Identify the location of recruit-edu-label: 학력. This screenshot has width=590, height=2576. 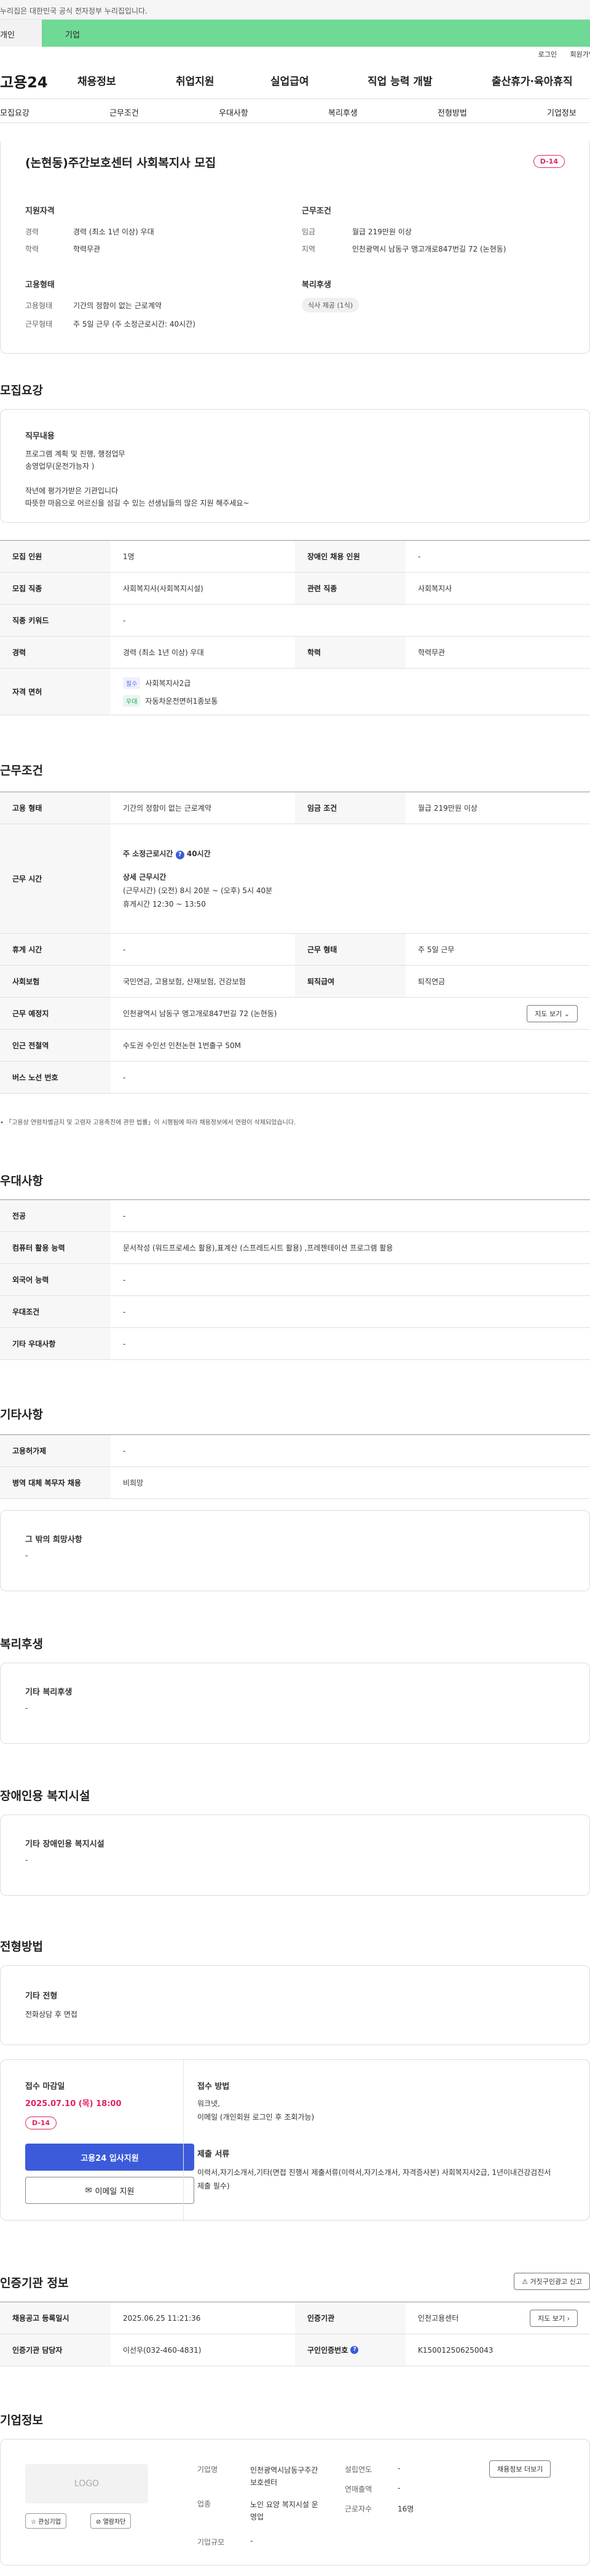
(351, 652).